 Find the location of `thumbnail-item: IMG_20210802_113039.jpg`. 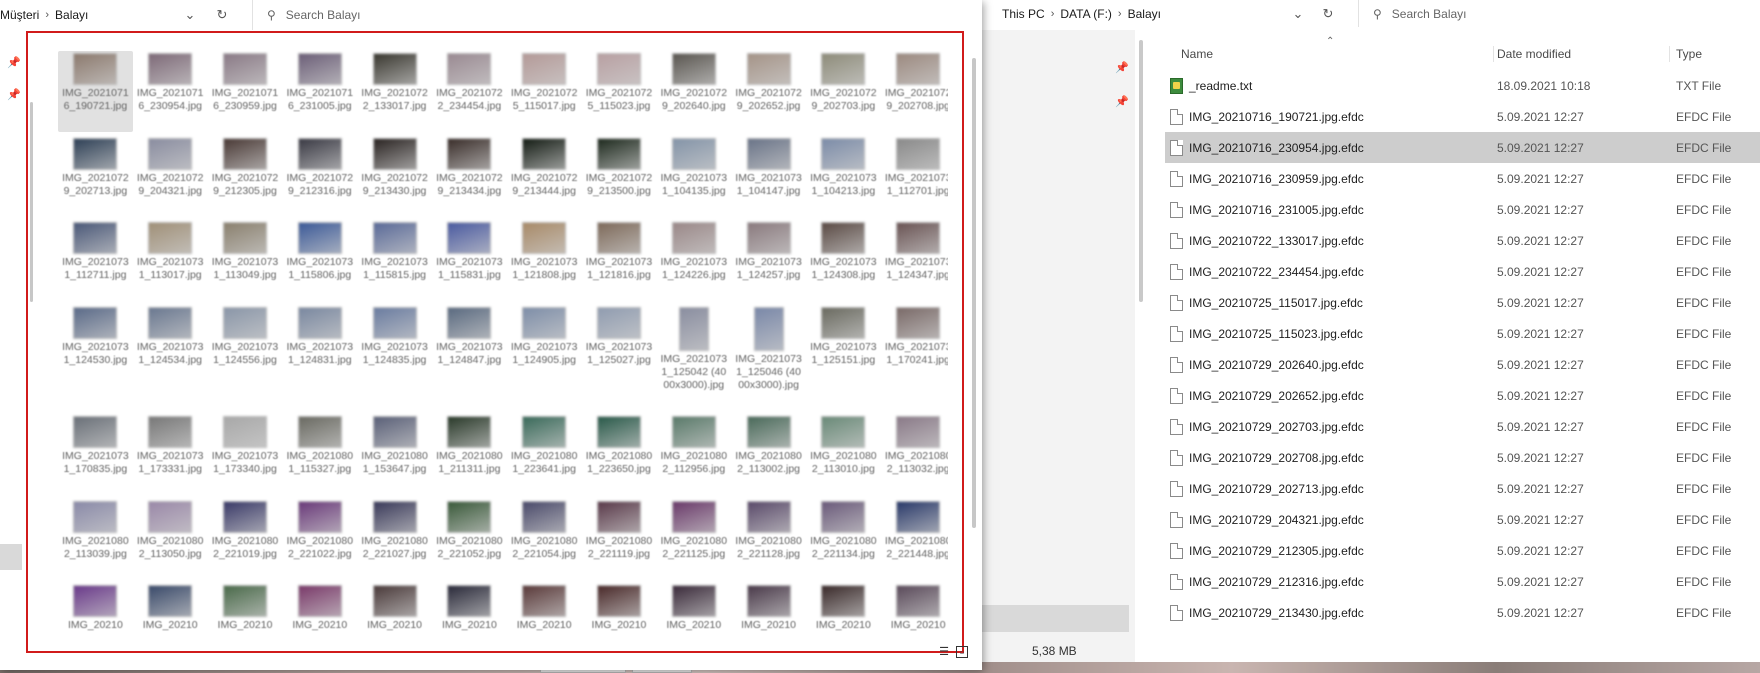

thumbnail-item: IMG_20210802_113039.jpg is located at coordinates (95, 539).